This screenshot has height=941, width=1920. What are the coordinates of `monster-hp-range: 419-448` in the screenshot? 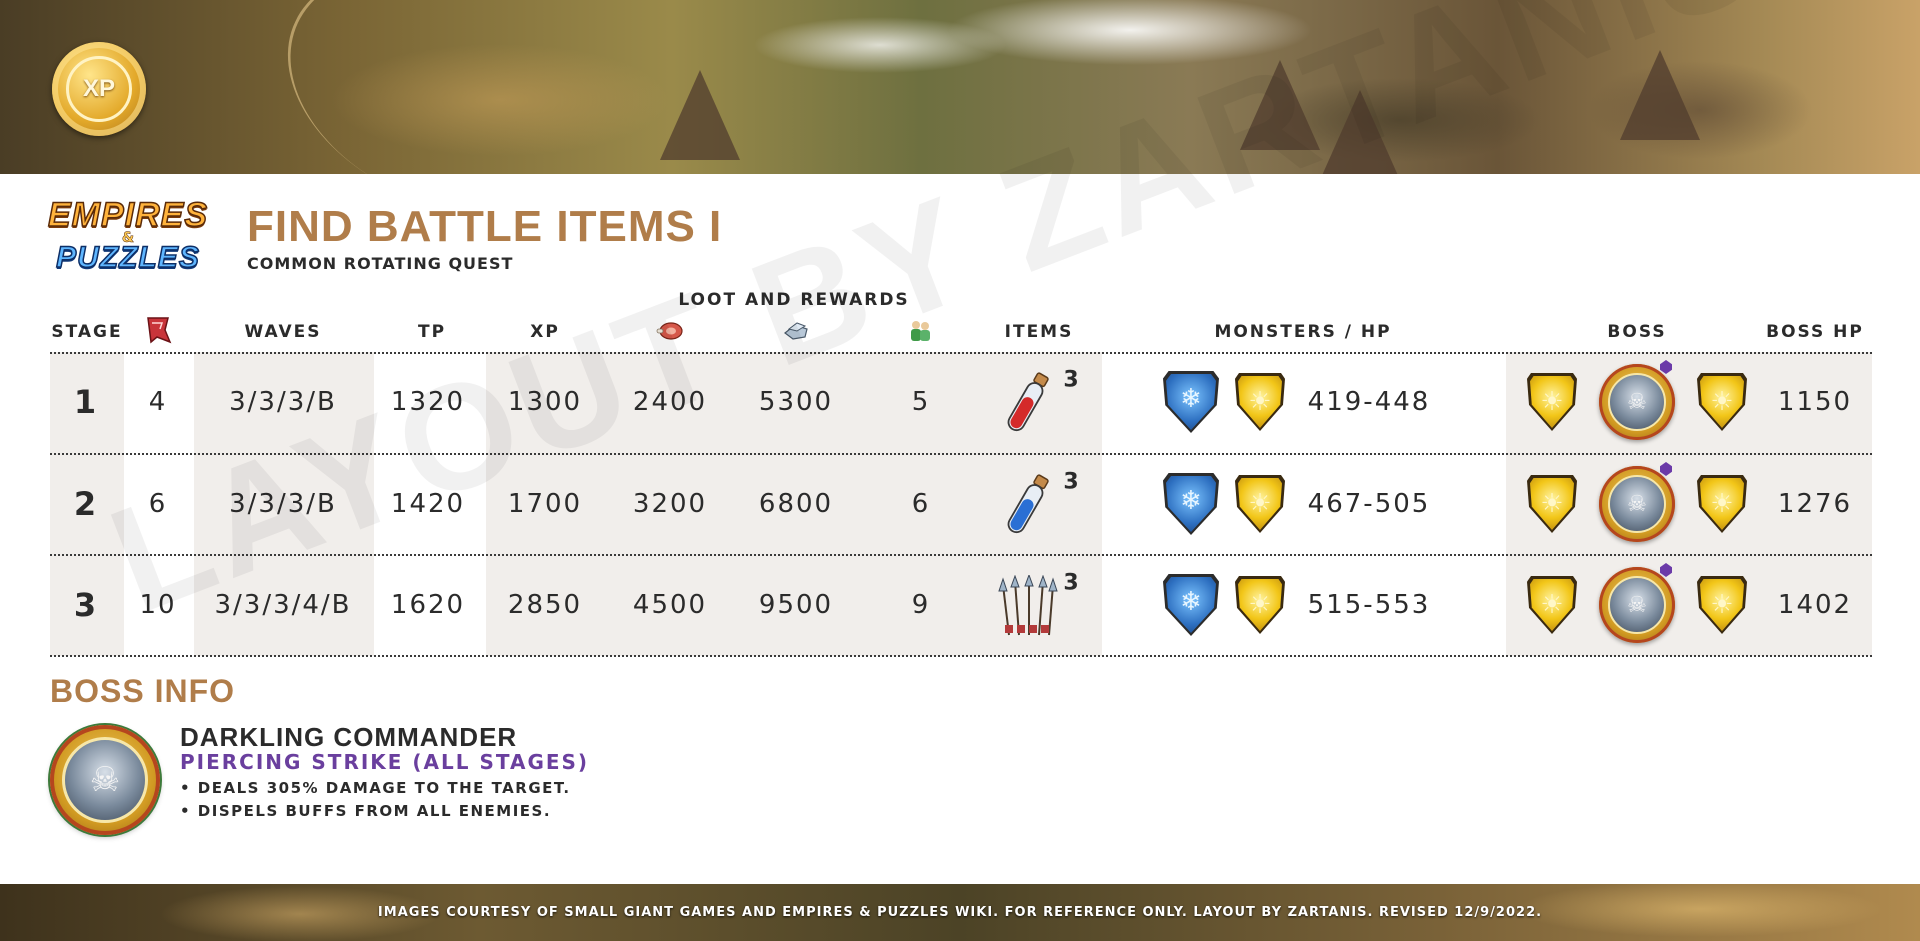 It's located at (1369, 402).